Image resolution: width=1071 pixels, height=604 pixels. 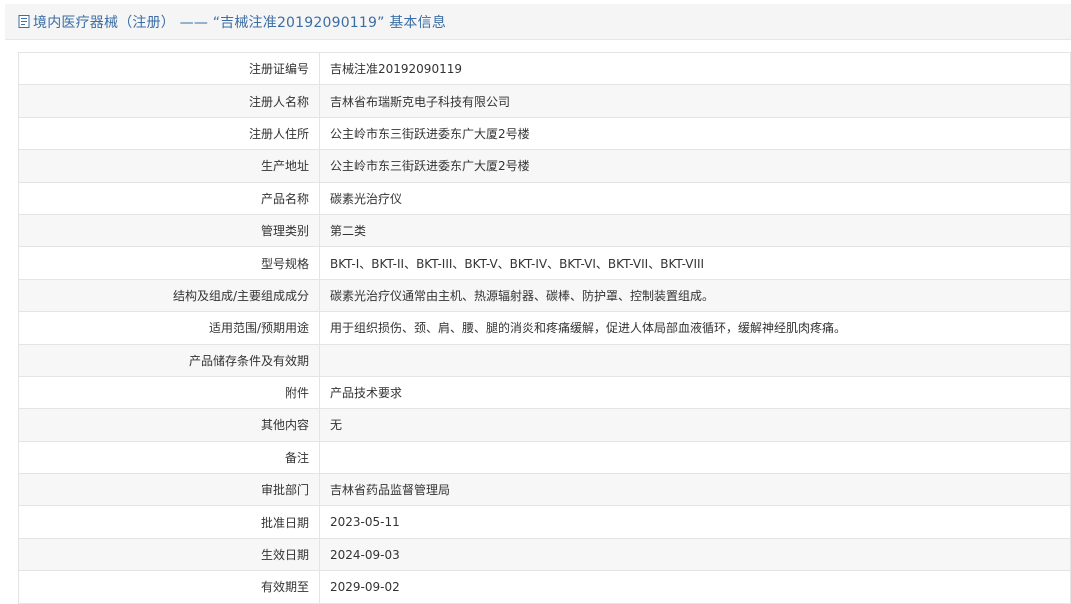 I want to click on table-row-registrant-address: 注册人住所 公主岭市东三街跃进委东广大厦2号楼, so click(x=544, y=133).